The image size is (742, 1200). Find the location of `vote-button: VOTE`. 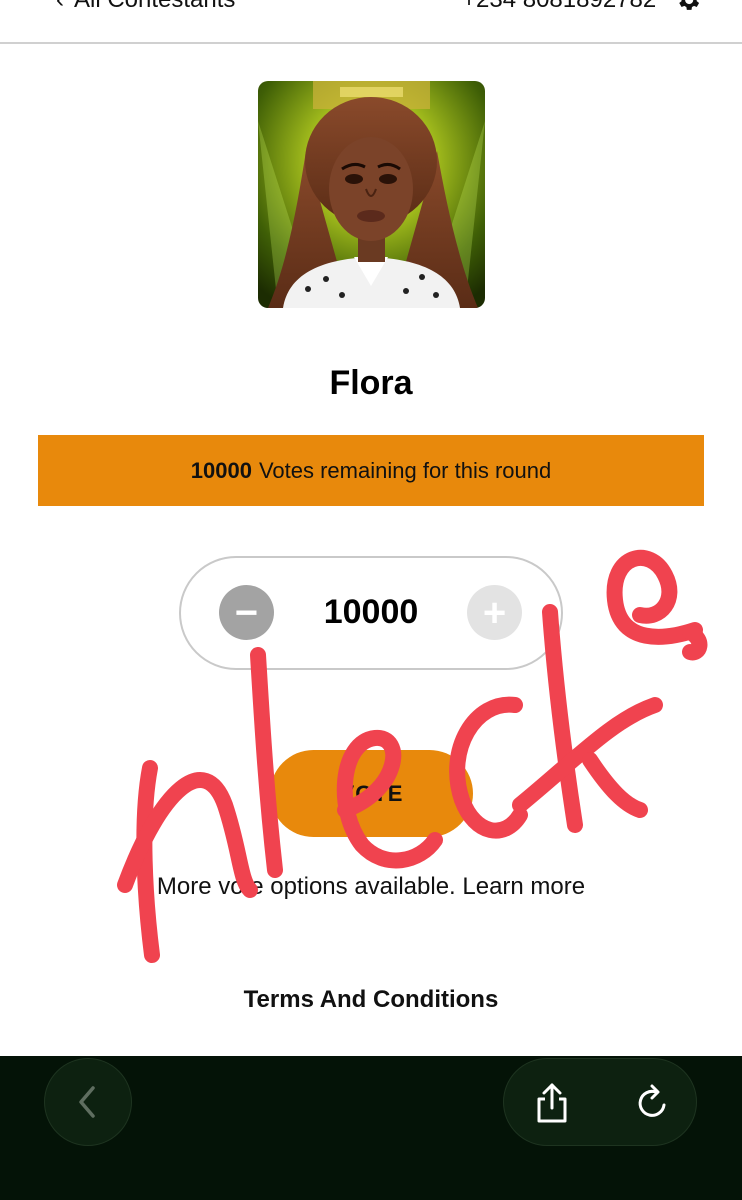

vote-button: VOTE is located at coordinates (371, 793).